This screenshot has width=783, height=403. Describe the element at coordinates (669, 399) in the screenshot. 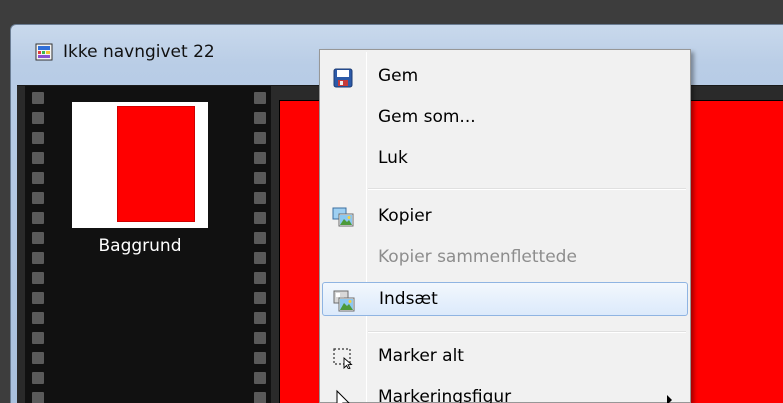

I see `submenu-arrow-icon` at that location.